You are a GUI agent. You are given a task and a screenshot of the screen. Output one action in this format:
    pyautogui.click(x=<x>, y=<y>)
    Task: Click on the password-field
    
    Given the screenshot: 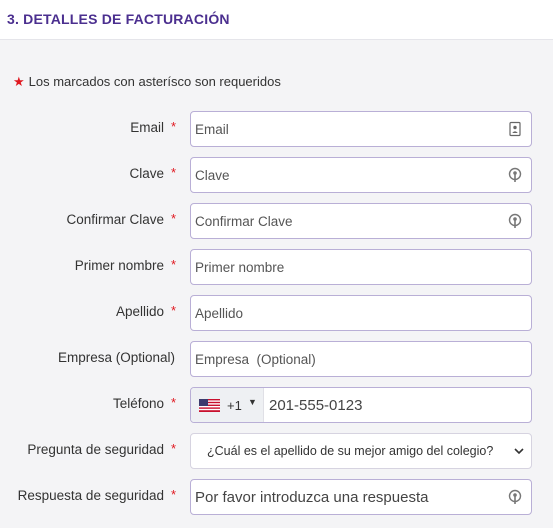 What is the action you would take?
    pyautogui.click(x=361, y=175)
    